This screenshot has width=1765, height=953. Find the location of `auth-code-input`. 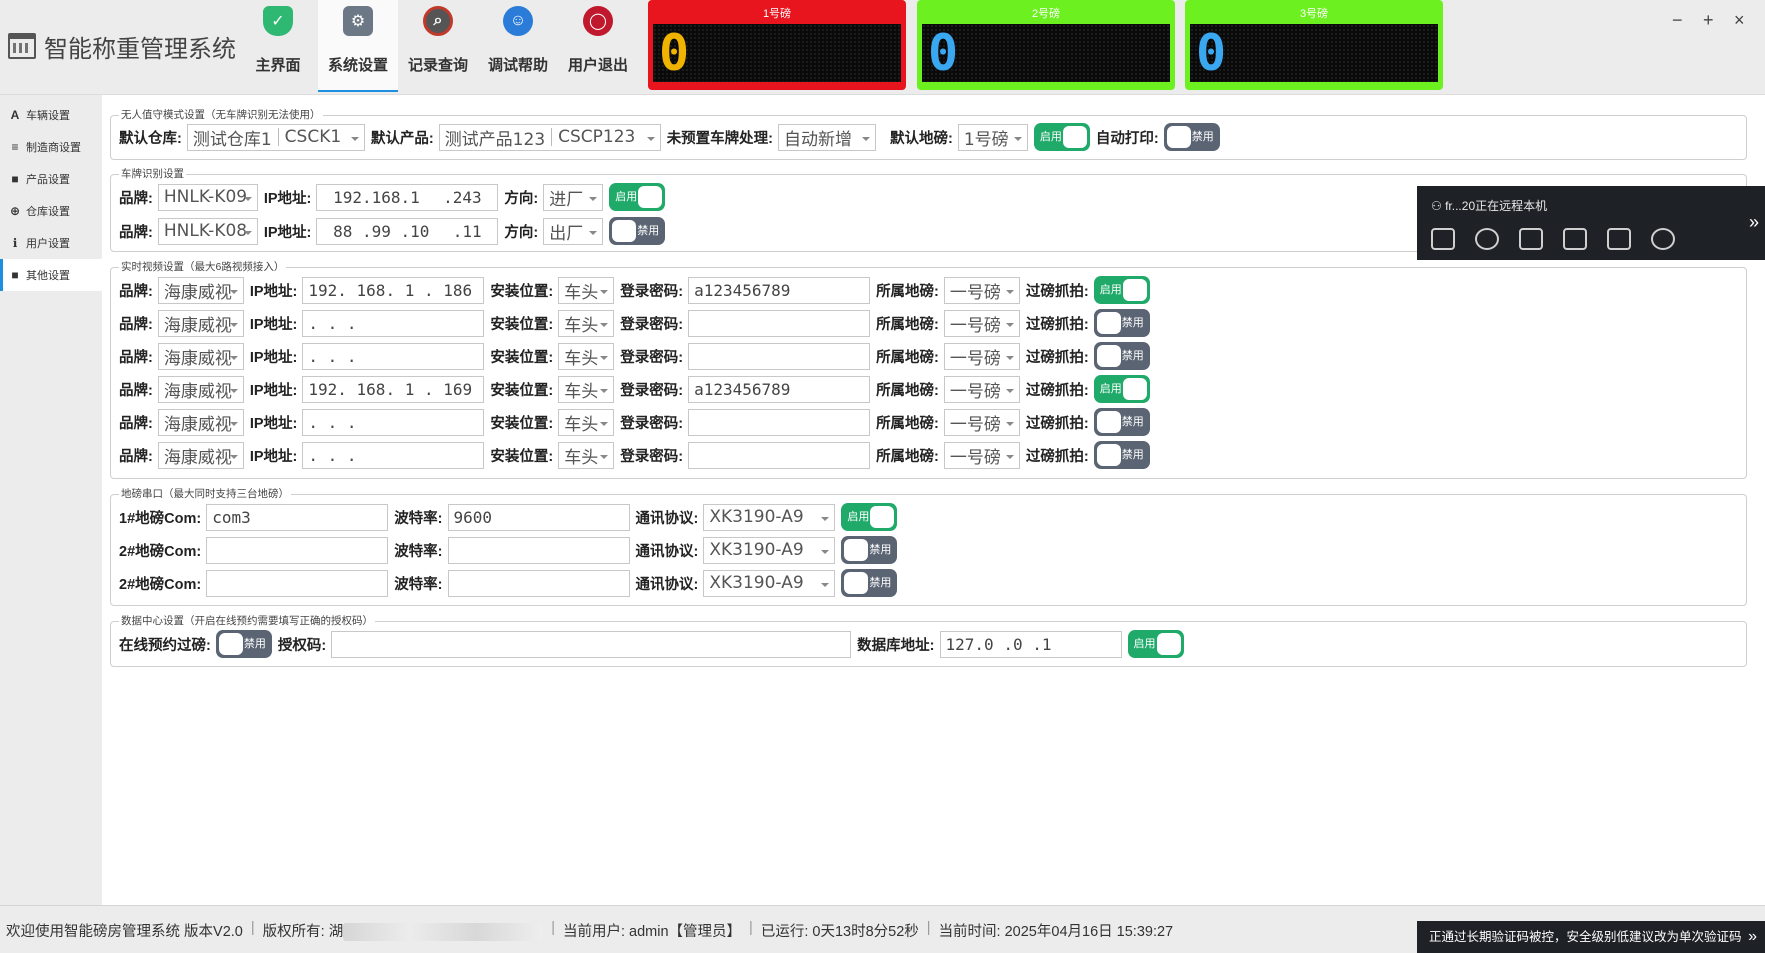

auth-code-input is located at coordinates (591, 644).